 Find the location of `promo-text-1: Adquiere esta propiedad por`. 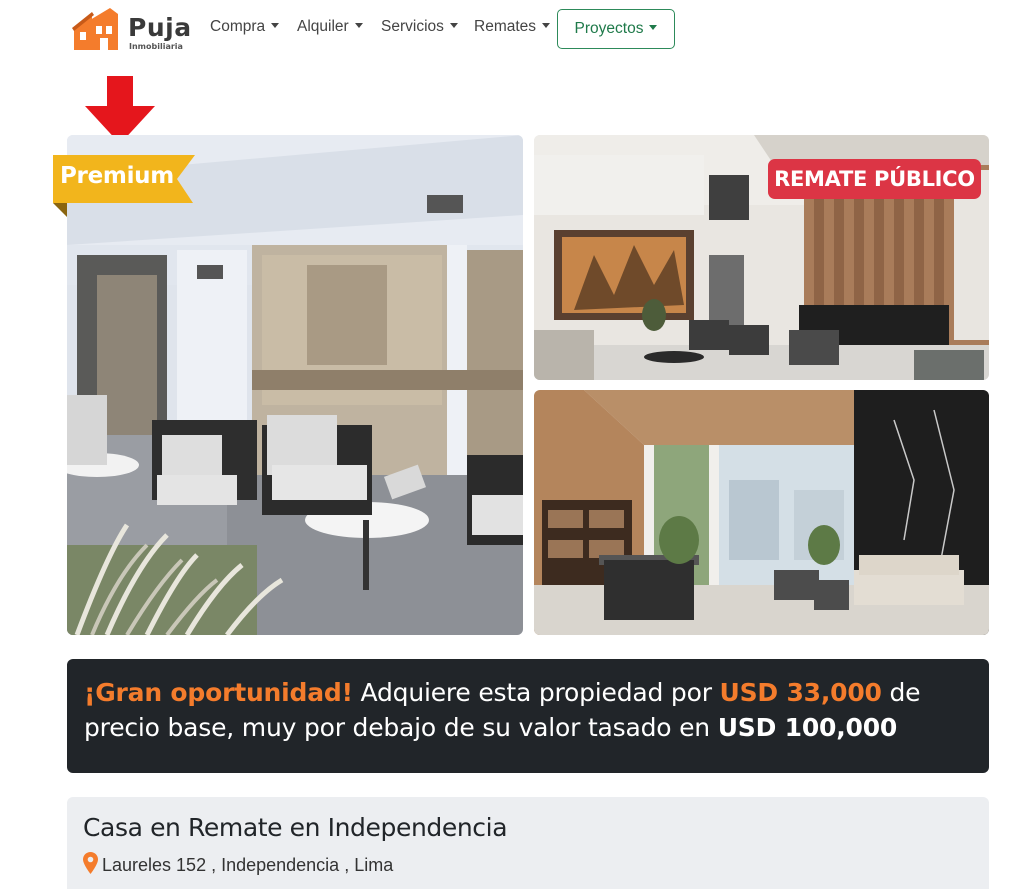

promo-text-1: Adquiere esta propiedad por is located at coordinates (536, 692).